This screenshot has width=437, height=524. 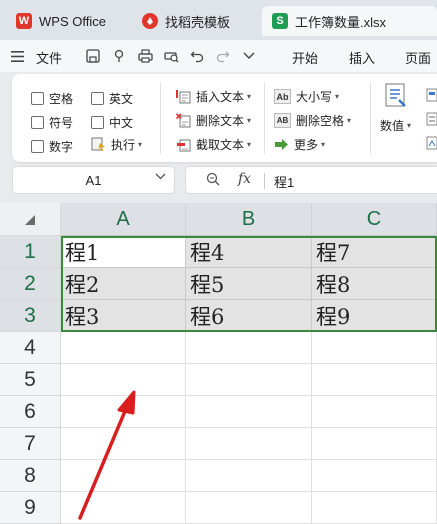 What do you see at coordinates (150, 21) in the screenshot?
I see `docer-icon` at bounding box center [150, 21].